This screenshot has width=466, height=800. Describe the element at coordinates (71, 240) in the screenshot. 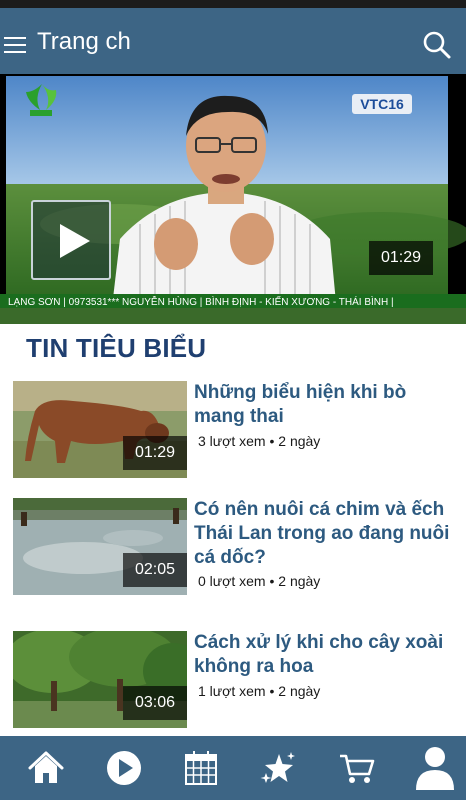

I see `play-icon` at that location.